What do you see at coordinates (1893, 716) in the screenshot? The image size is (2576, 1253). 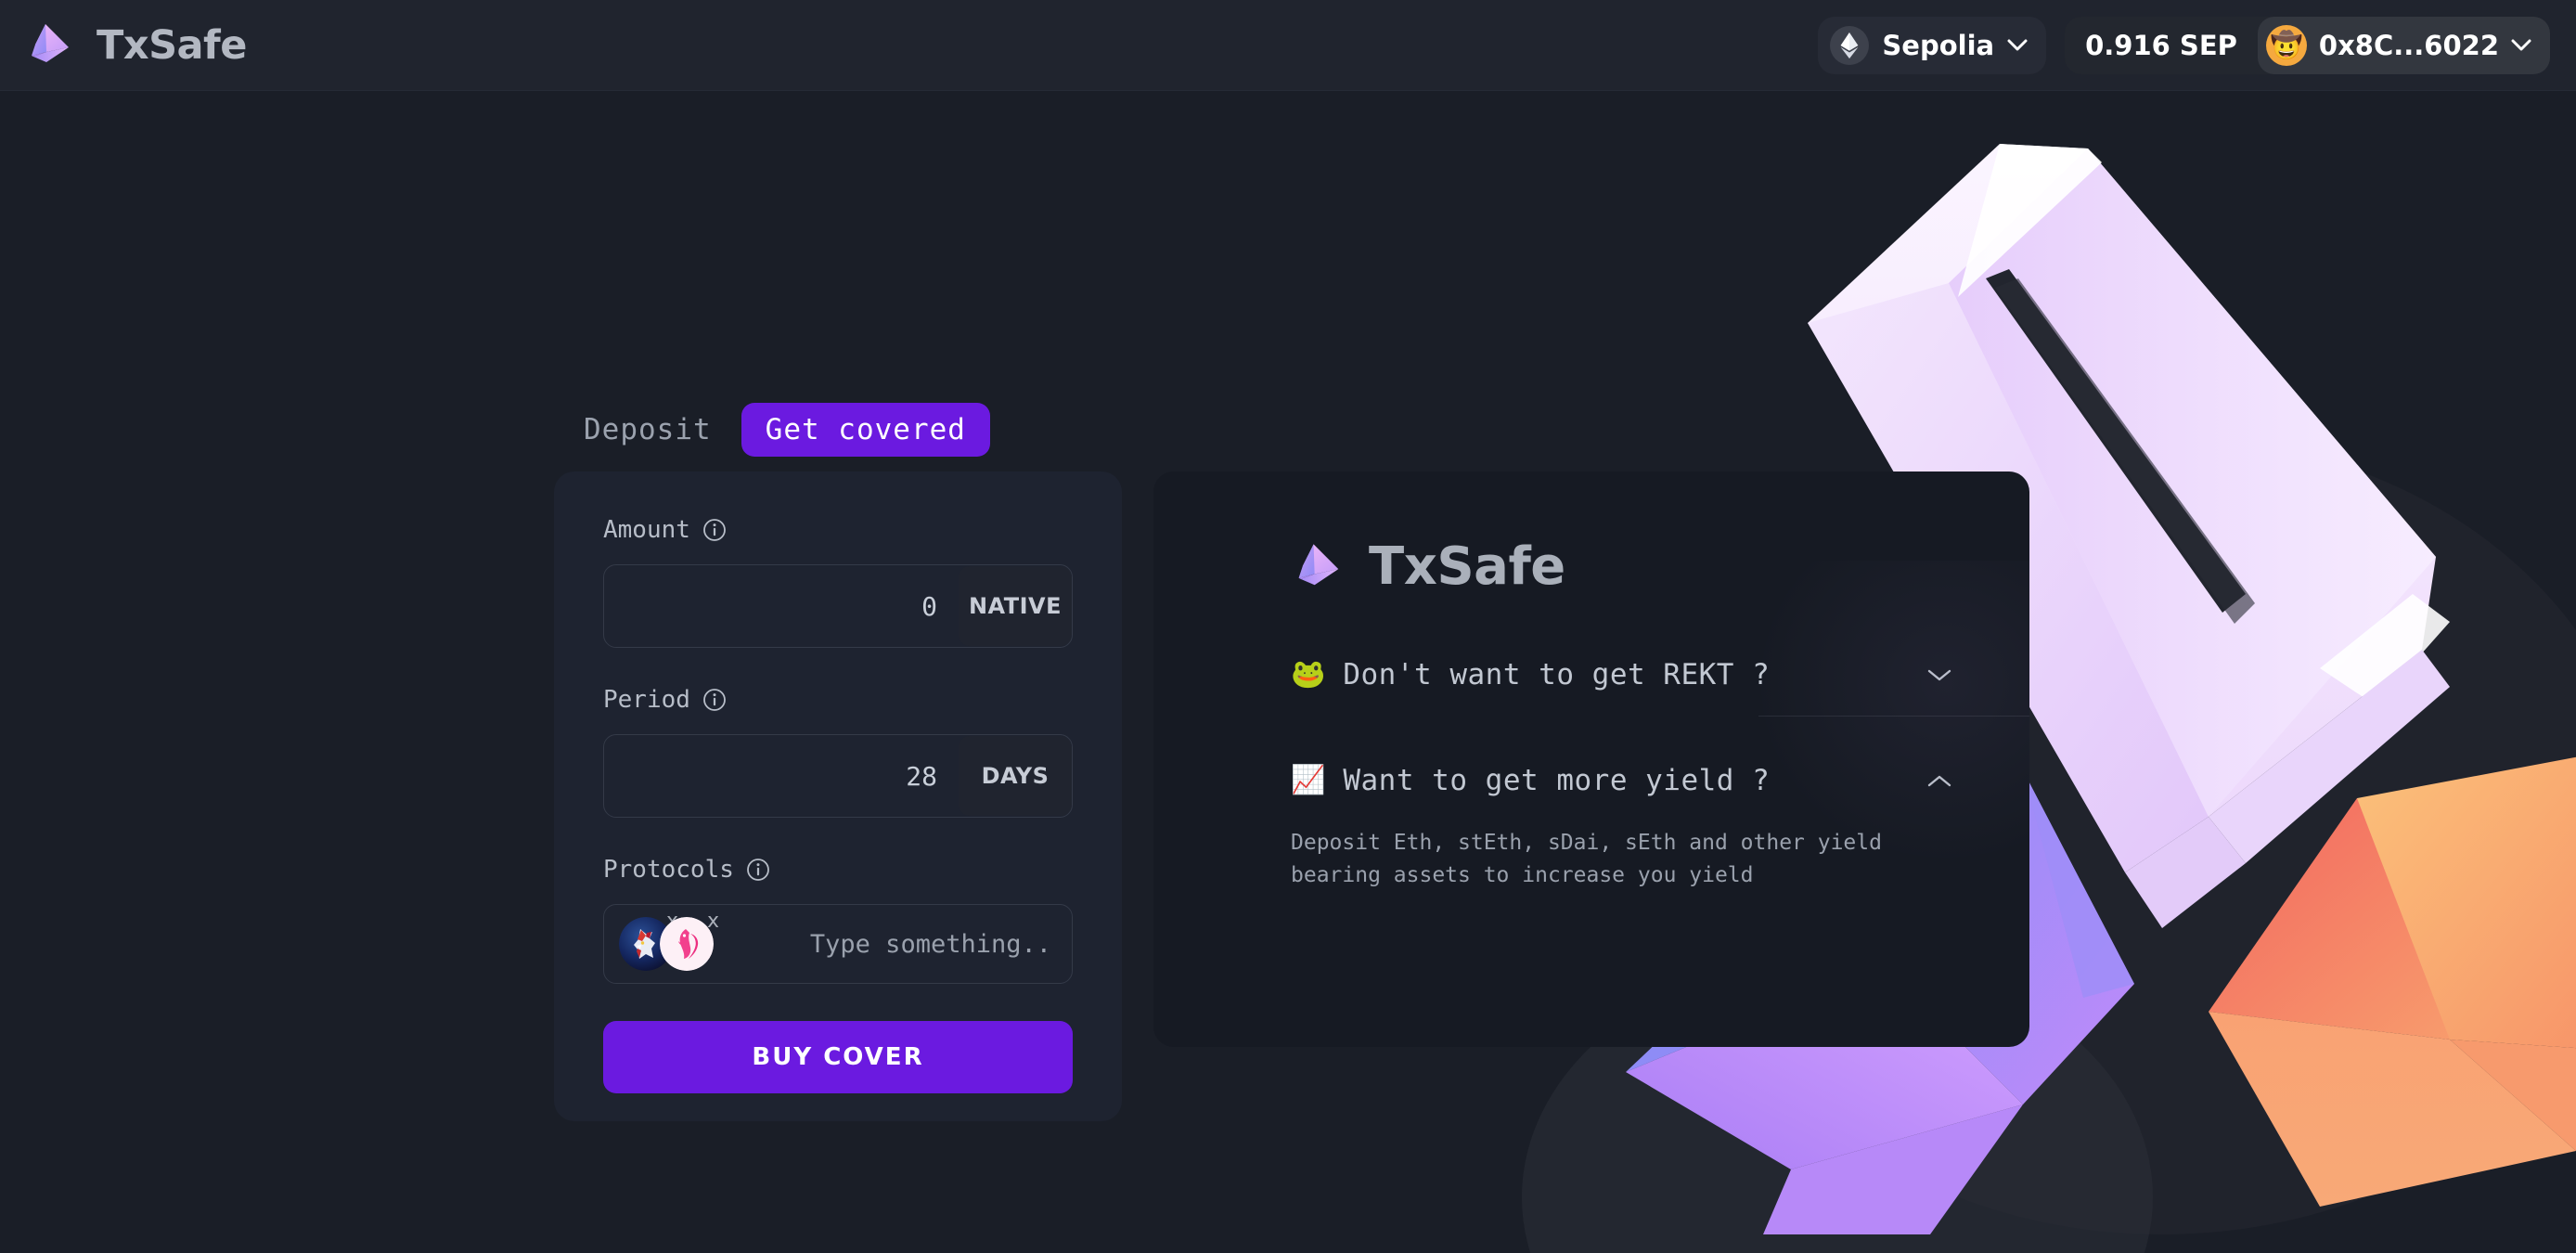 I see `accordion-divider` at bounding box center [1893, 716].